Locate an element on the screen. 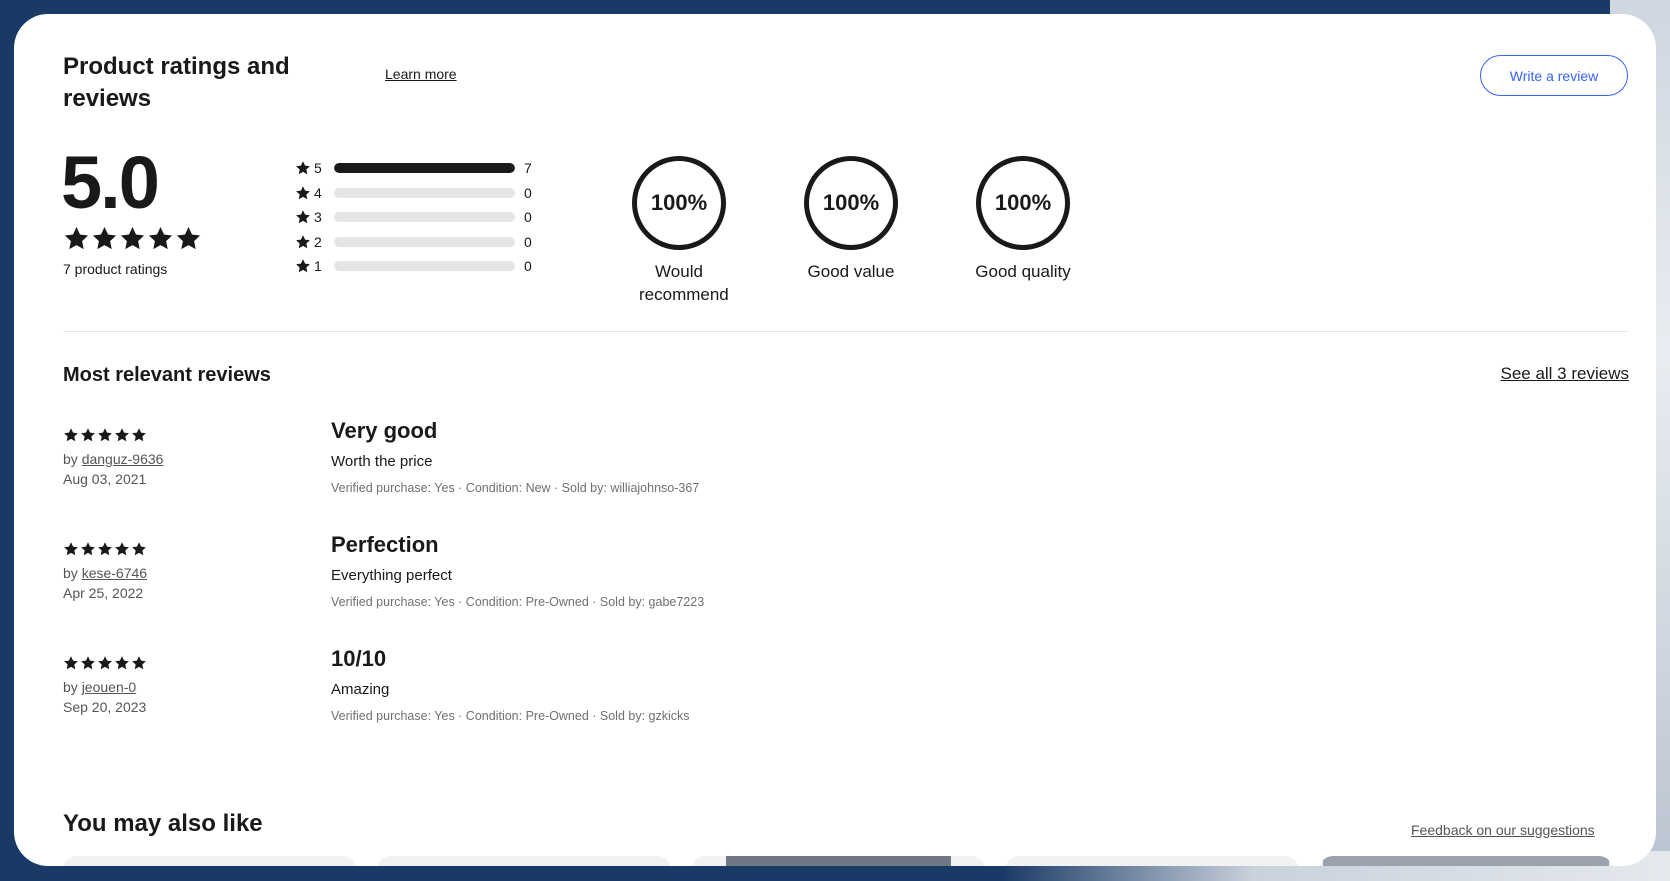 This screenshot has height=881, width=1670. suggestion-carousel is located at coordinates (838, 861).